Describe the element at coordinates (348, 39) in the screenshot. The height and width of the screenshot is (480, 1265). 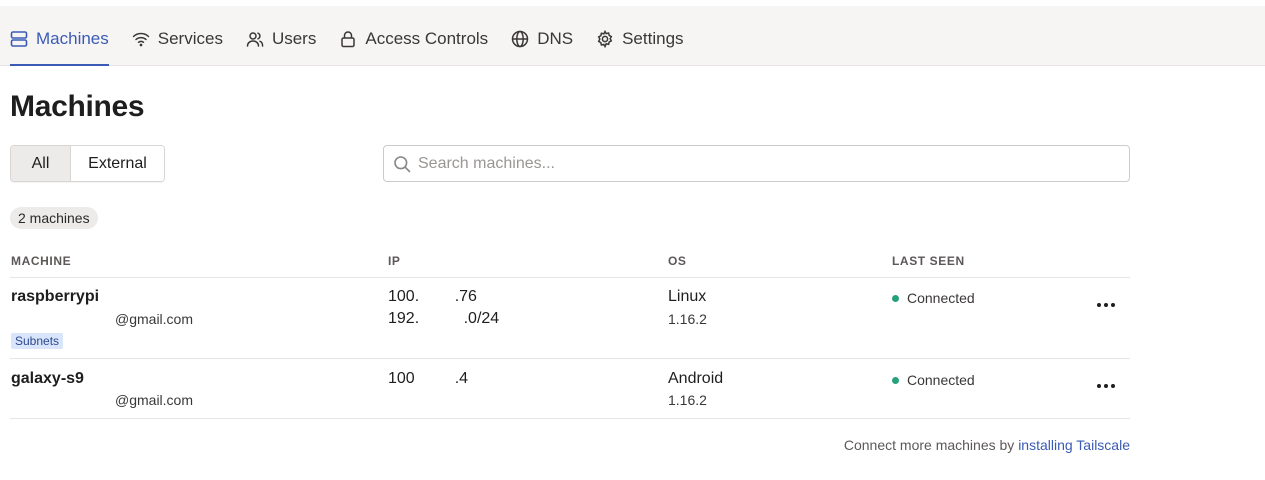
I see `lock-icon` at that location.